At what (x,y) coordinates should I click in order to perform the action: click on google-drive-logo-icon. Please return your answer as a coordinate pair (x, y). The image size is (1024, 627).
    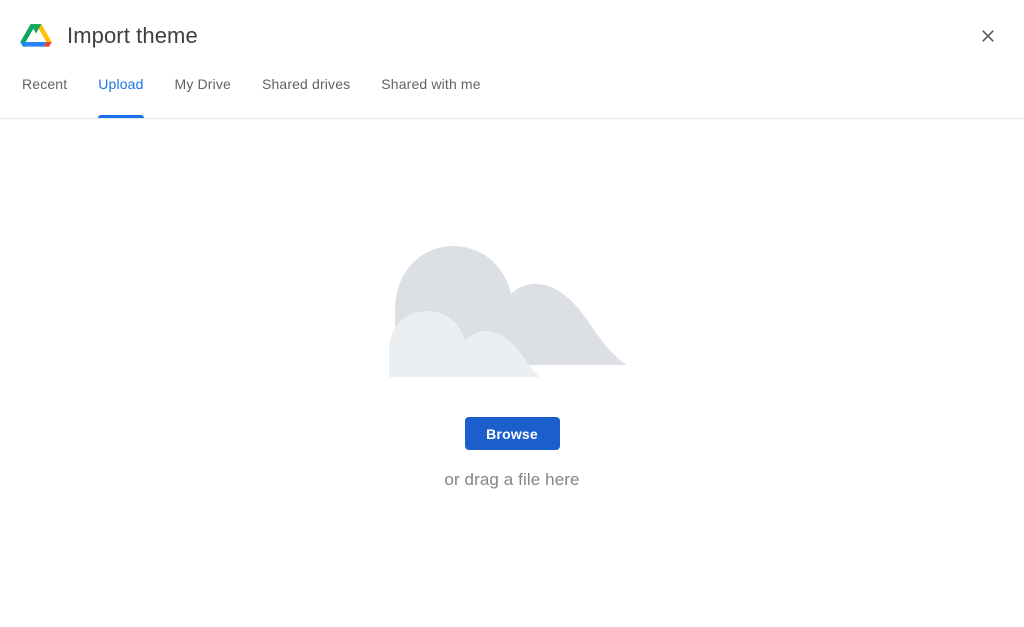
    Looking at the image, I should click on (36, 36).